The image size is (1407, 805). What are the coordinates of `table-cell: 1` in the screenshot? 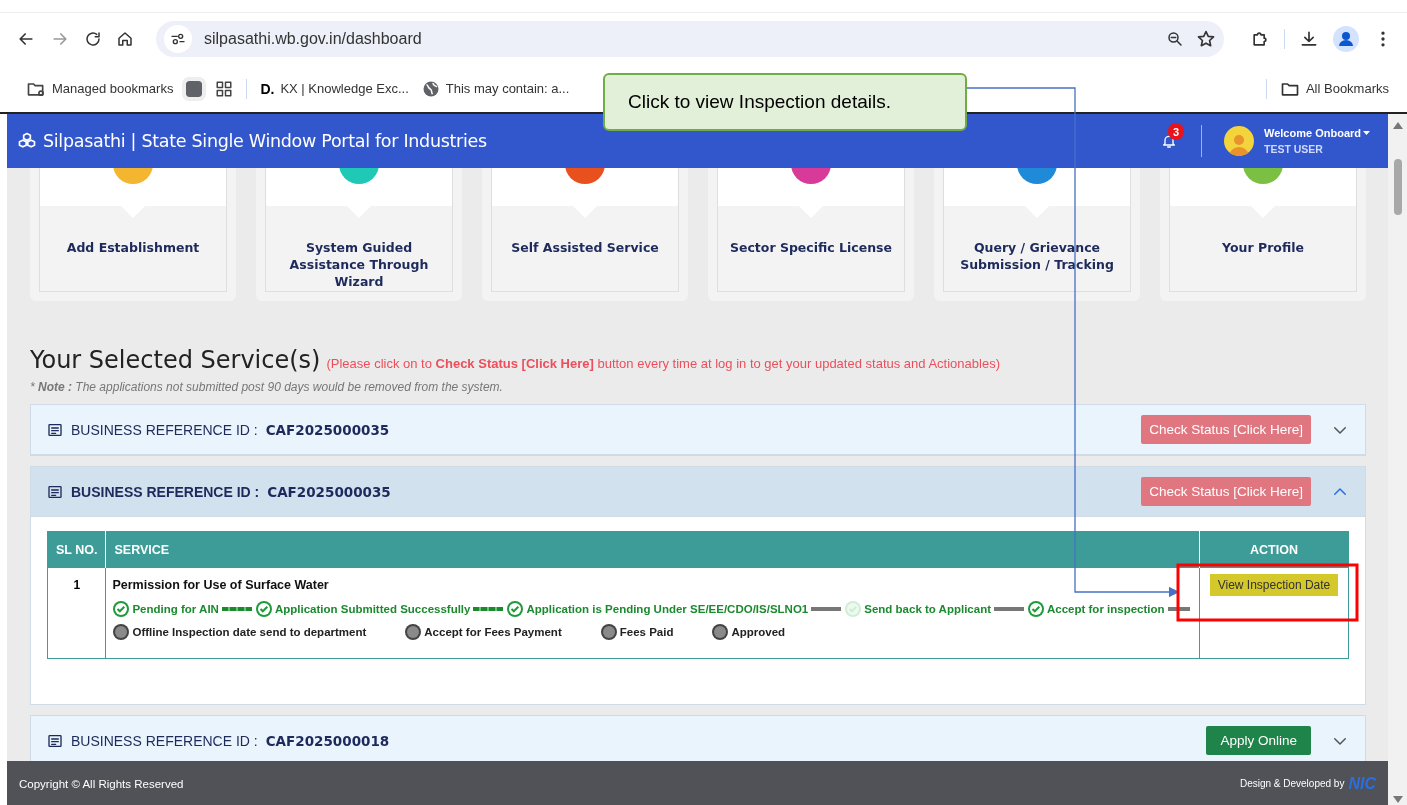 It's located at (76, 613).